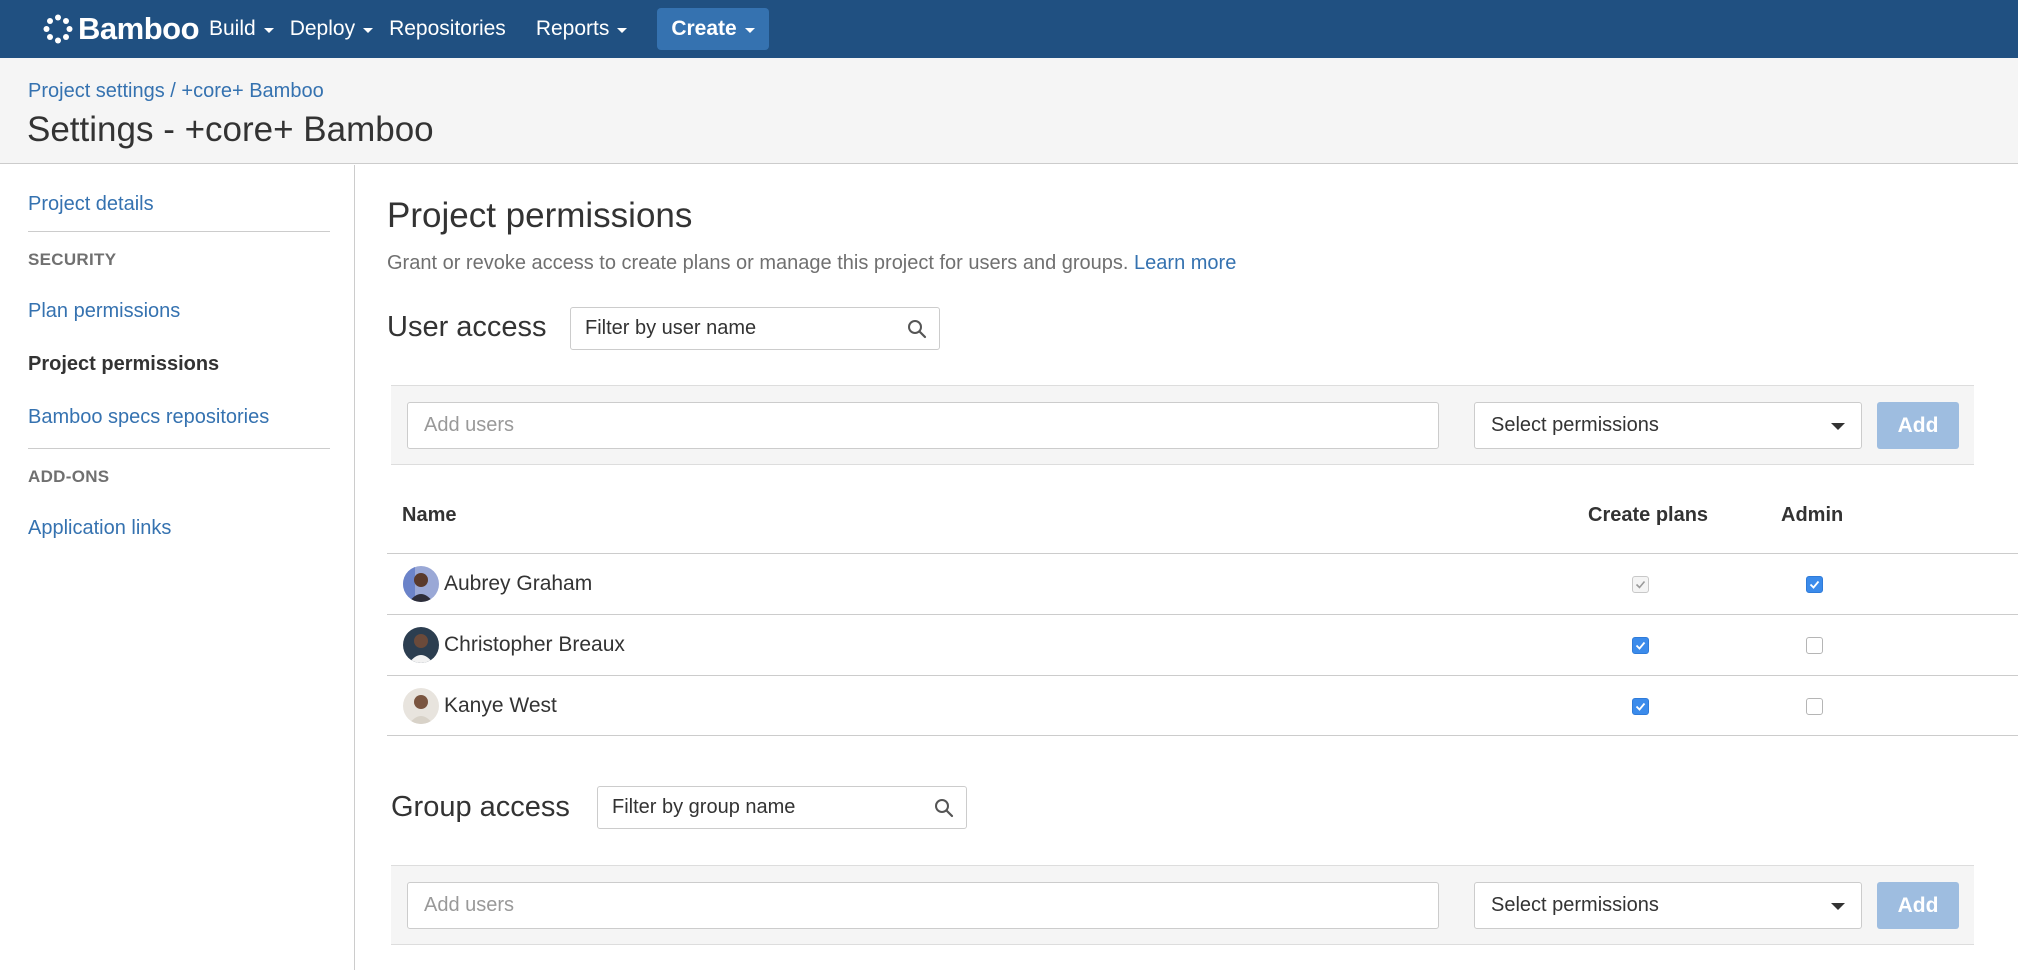  I want to click on add-groups-input: Add users, so click(923, 905).